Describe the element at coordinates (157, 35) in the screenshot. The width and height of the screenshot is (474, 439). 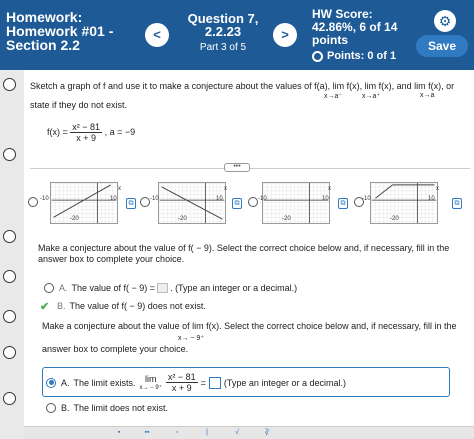
I see `previous-question-button: <` at that location.